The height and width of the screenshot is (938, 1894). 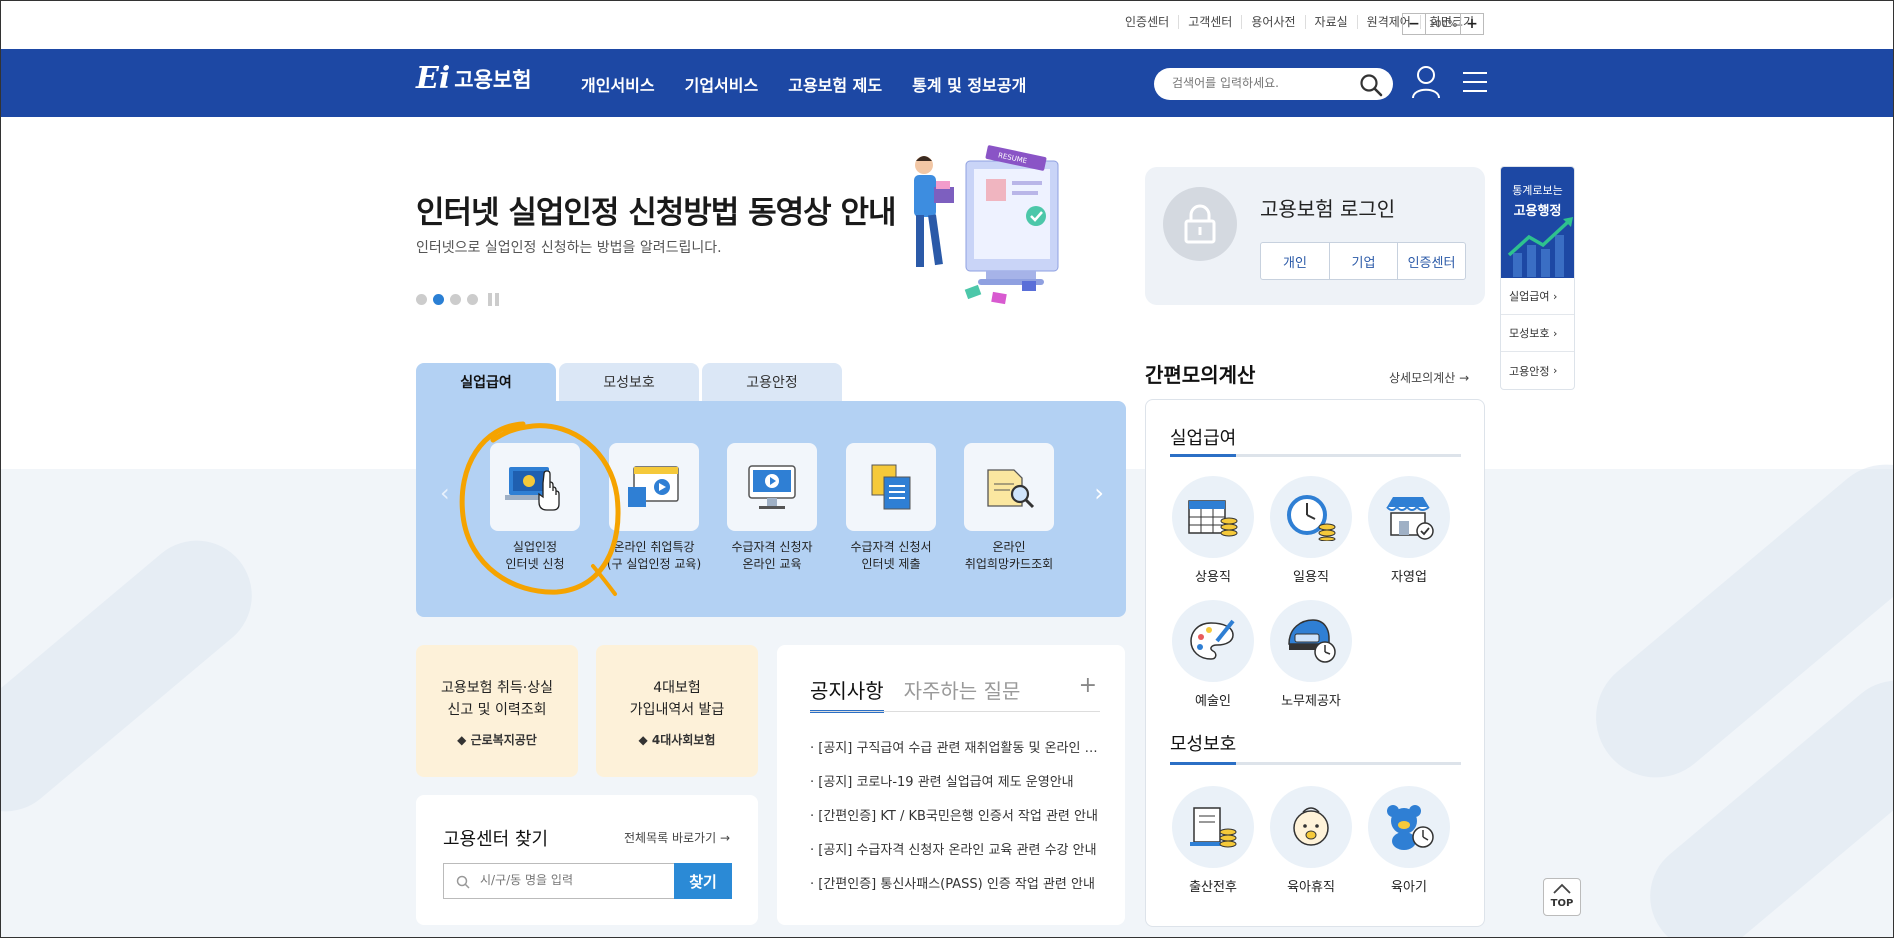 I want to click on logo-mark: Ei, so click(x=433, y=78).